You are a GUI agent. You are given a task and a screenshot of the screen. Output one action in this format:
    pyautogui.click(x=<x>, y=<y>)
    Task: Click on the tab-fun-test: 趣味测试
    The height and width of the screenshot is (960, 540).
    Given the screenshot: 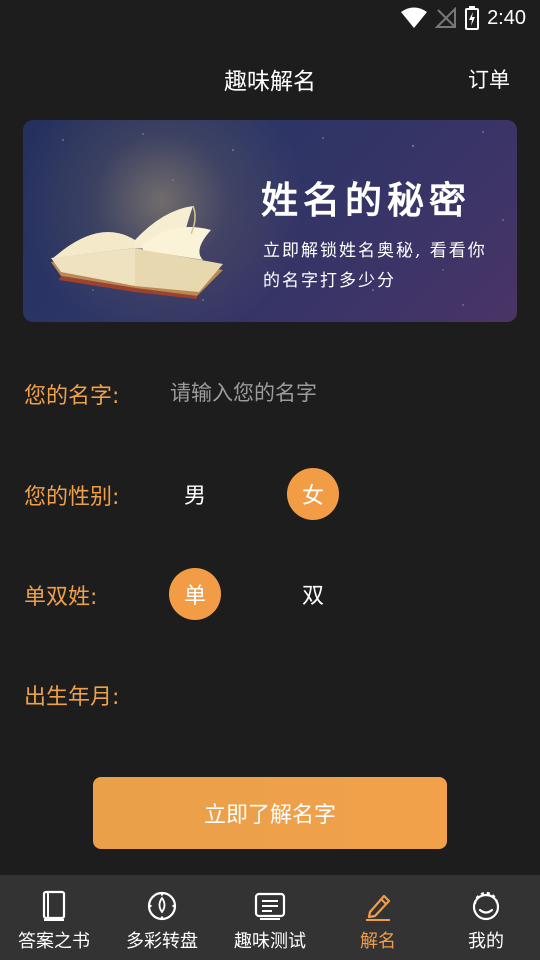 What is the action you would take?
    pyautogui.click(x=270, y=917)
    